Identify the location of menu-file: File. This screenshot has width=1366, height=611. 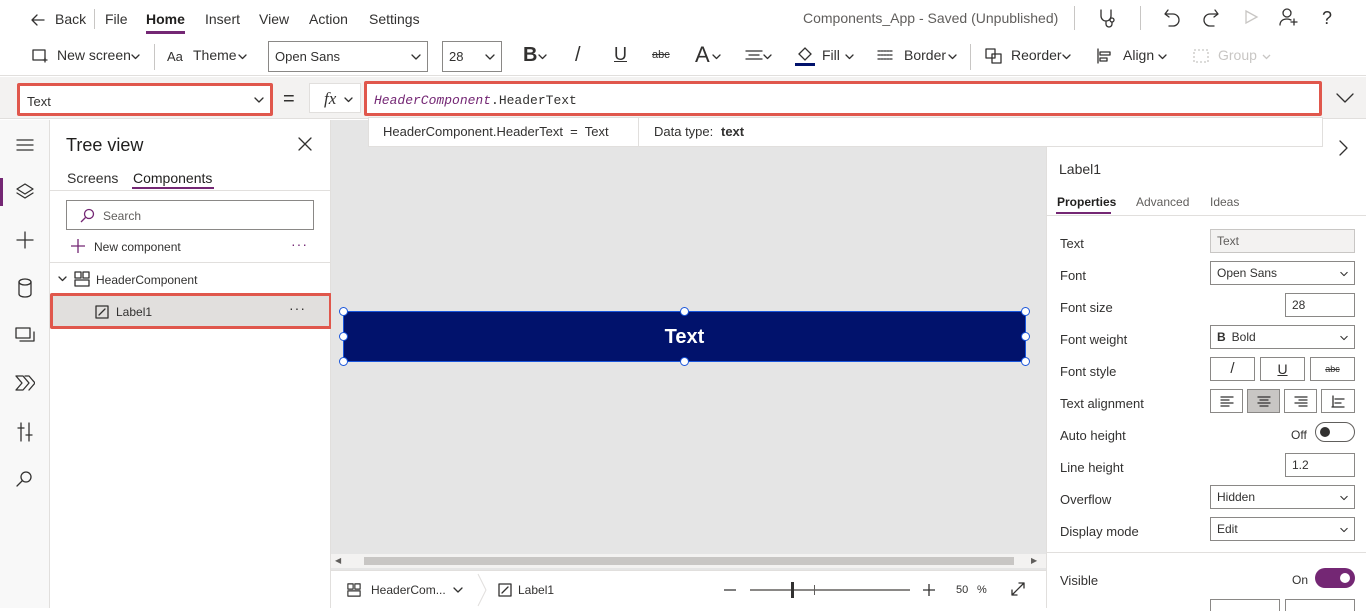
(116, 19).